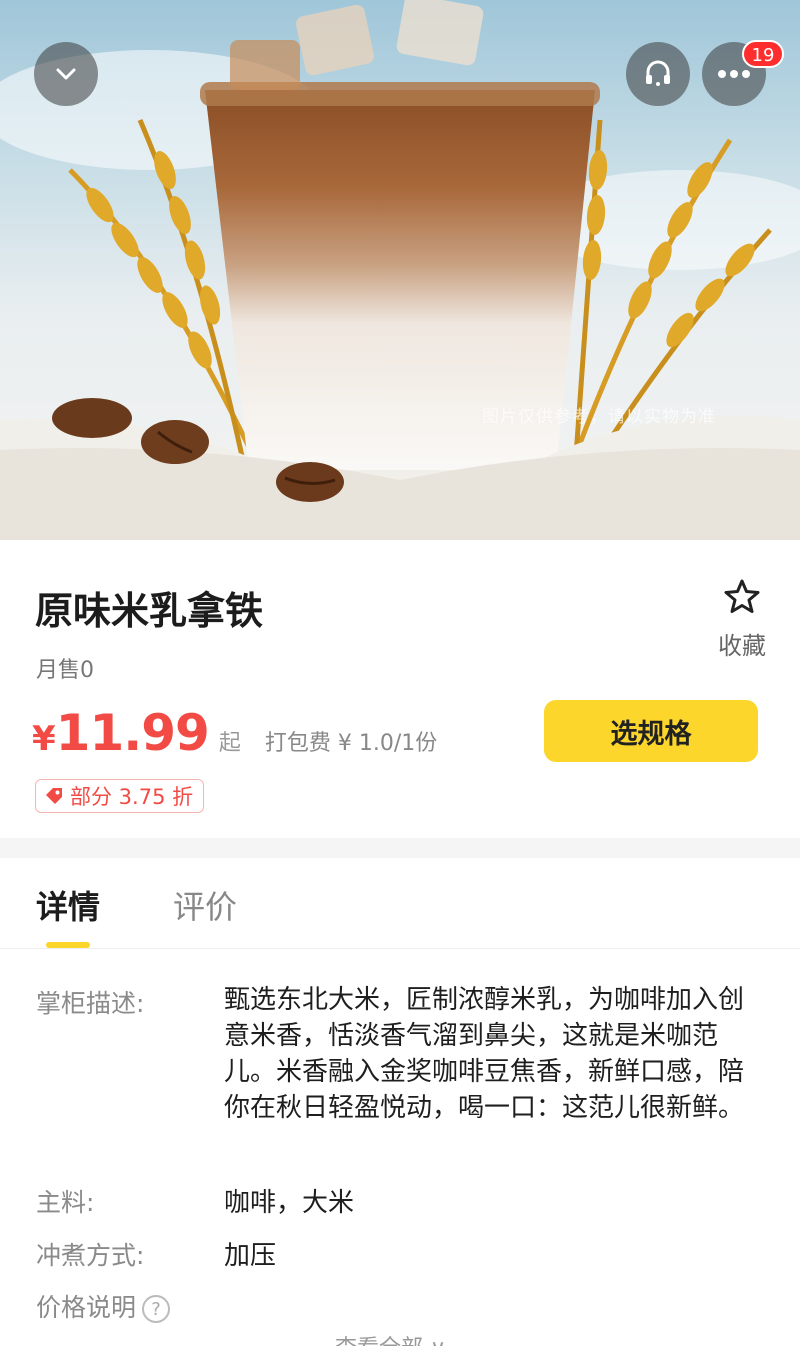 The height and width of the screenshot is (1346, 800). What do you see at coordinates (763, 54) in the screenshot?
I see `notification-badge: 19` at bounding box center [763, 54].